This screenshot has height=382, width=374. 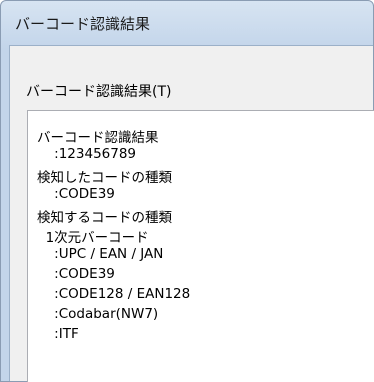 What do you see at coordinates (87, 154) in the screenshot?
I see `result-line: :123456789` at bounding box center [87, 154].